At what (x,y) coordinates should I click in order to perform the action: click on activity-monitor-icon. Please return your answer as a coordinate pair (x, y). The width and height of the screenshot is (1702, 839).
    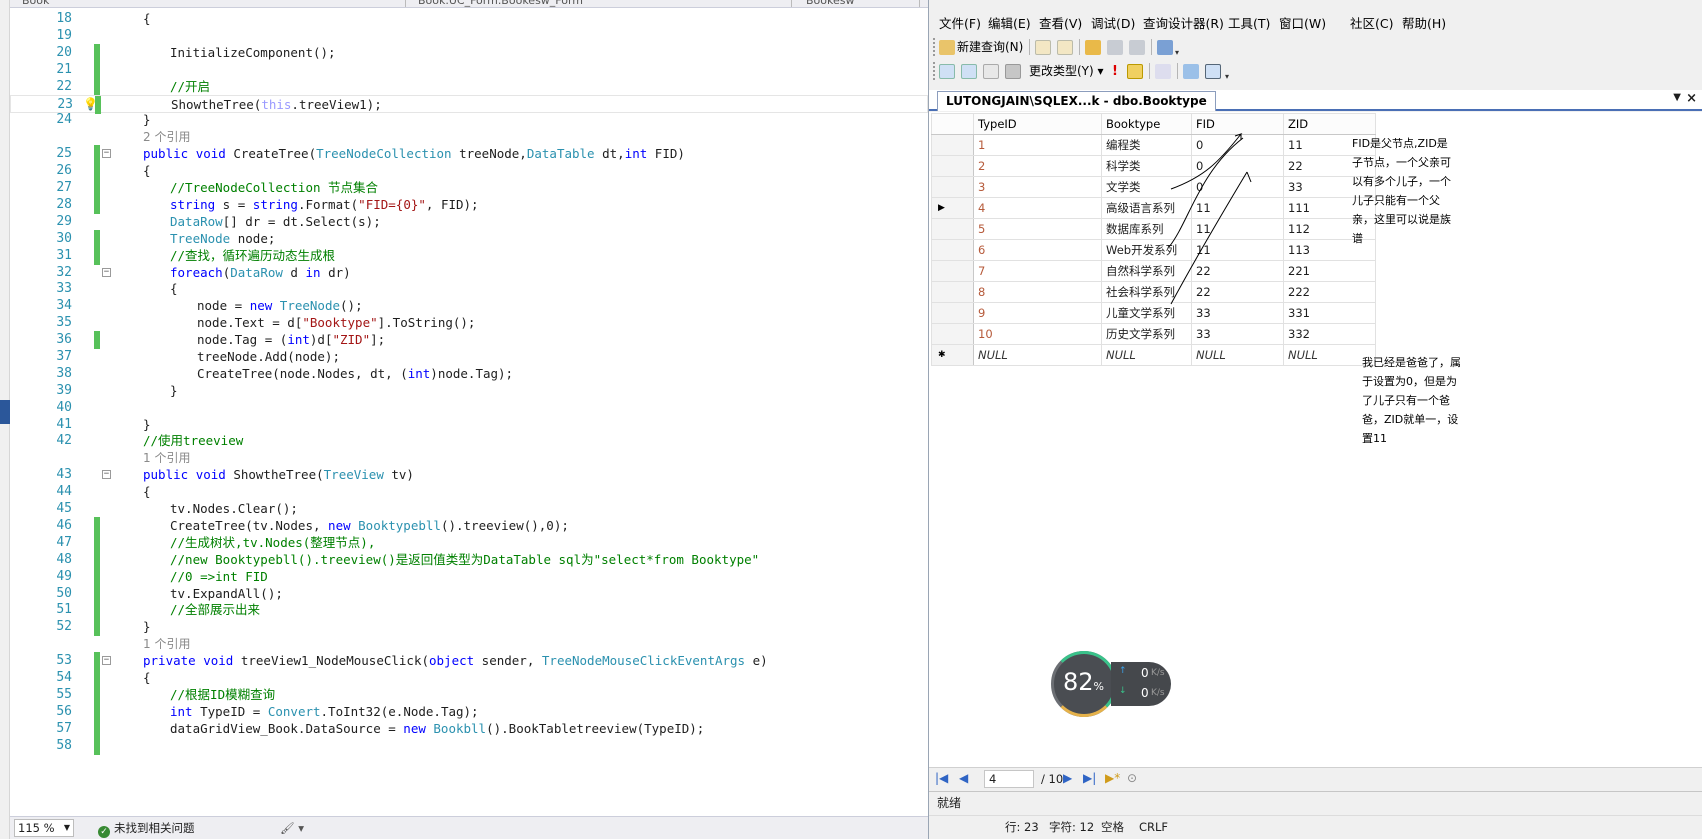
    Looking at the image, I should click on (1165, 47).